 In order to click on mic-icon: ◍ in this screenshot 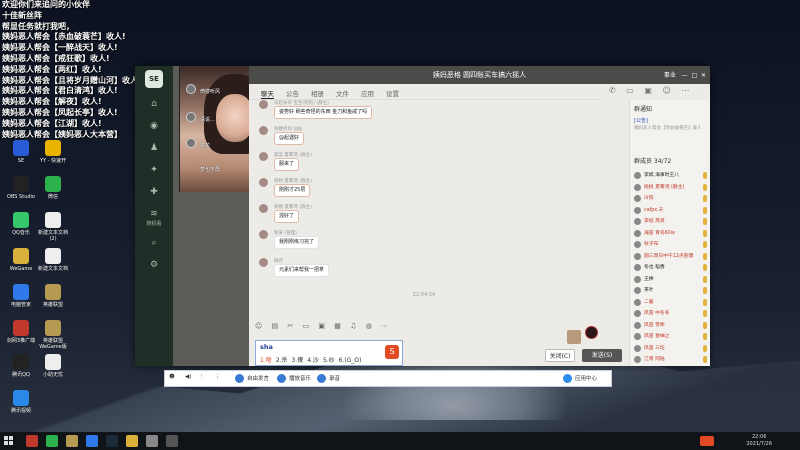, I will do `click(369, 326)`.